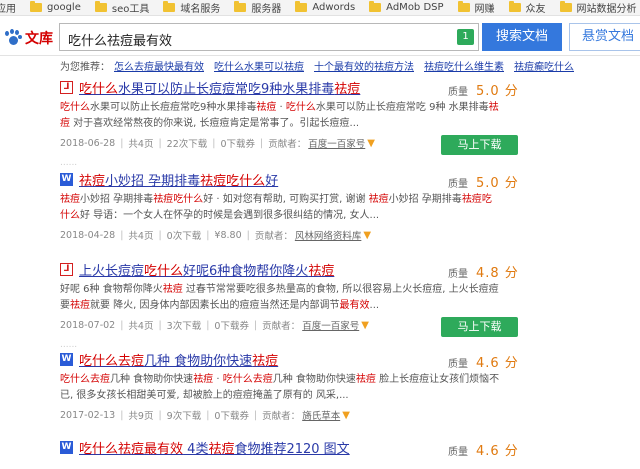 Image resolution: width=640 pixels, height=469 pixels. Describe the element at coordinates (269, 37) in the screenshot. I see `search-input: 吃什么祛痘最有效 1` at that location.